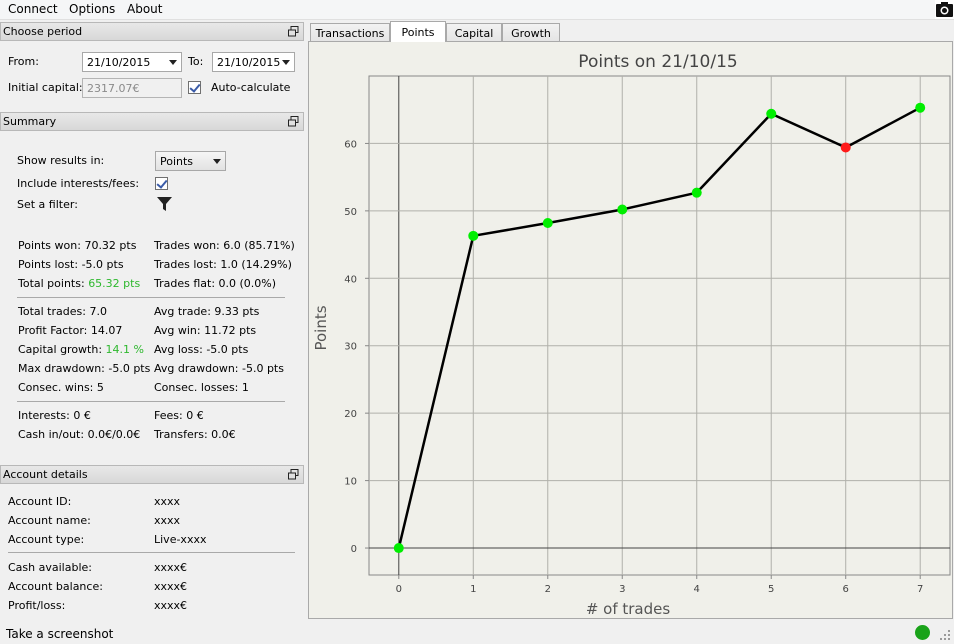  Describe the element at coordinates (152, 121) in the screenshot. I see `summary-header: Summary` at that location.